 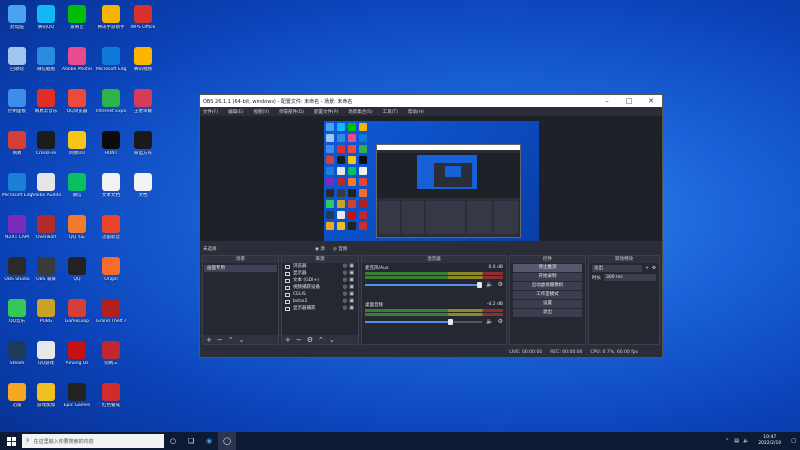 What do you see at coordinates (320, 280) in the screenshot?
I see `source-item: 文本 (GDI+) ◎▣` at bounding box center [320, 280].